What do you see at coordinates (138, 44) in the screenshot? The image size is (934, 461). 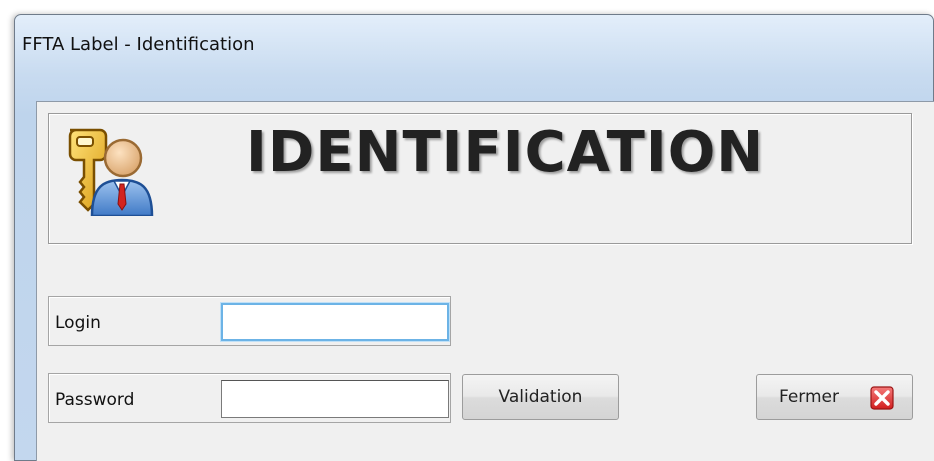 I see `window-title: FFTA Label - Identification` at bounding box center [138, 44].